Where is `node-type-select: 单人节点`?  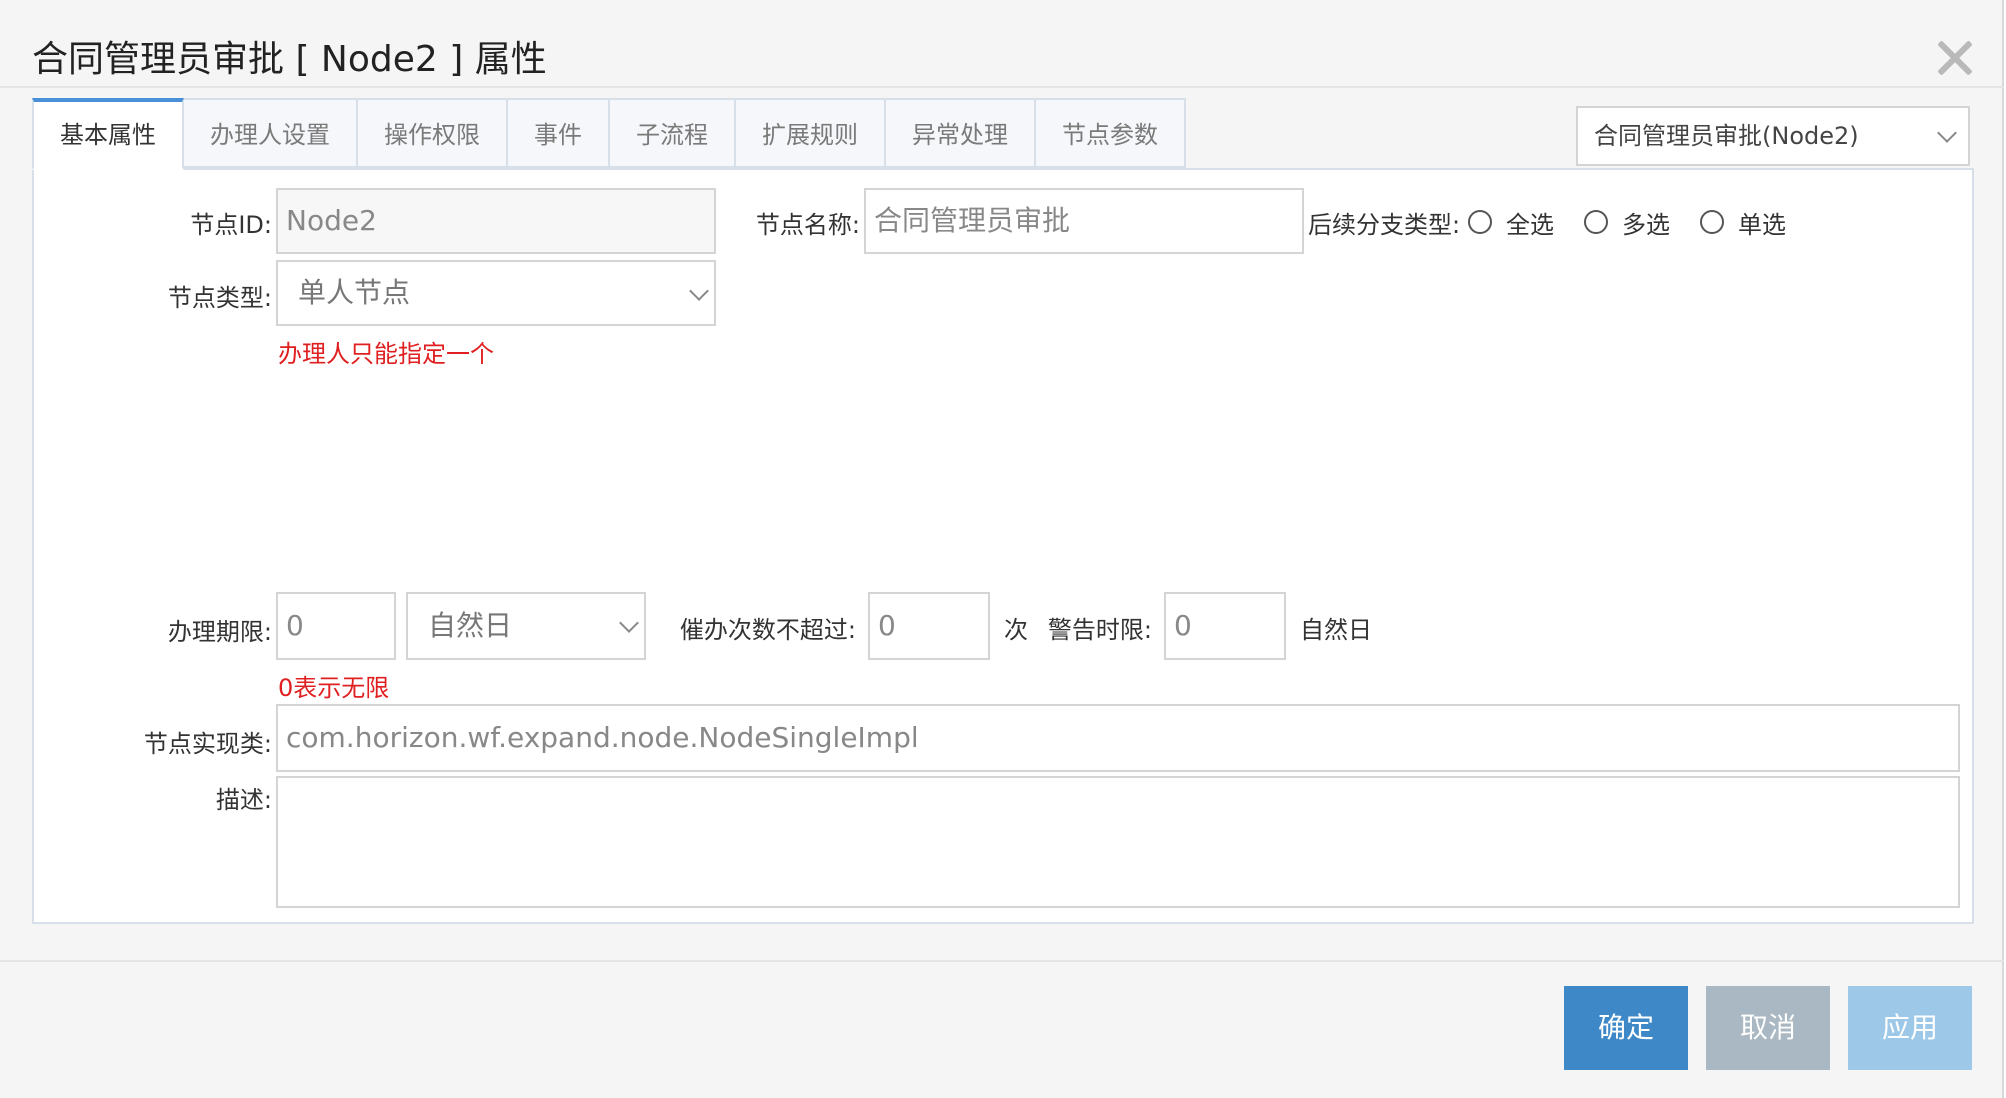 node-type-select: 单人节点 is located at coordinates (496, 293).